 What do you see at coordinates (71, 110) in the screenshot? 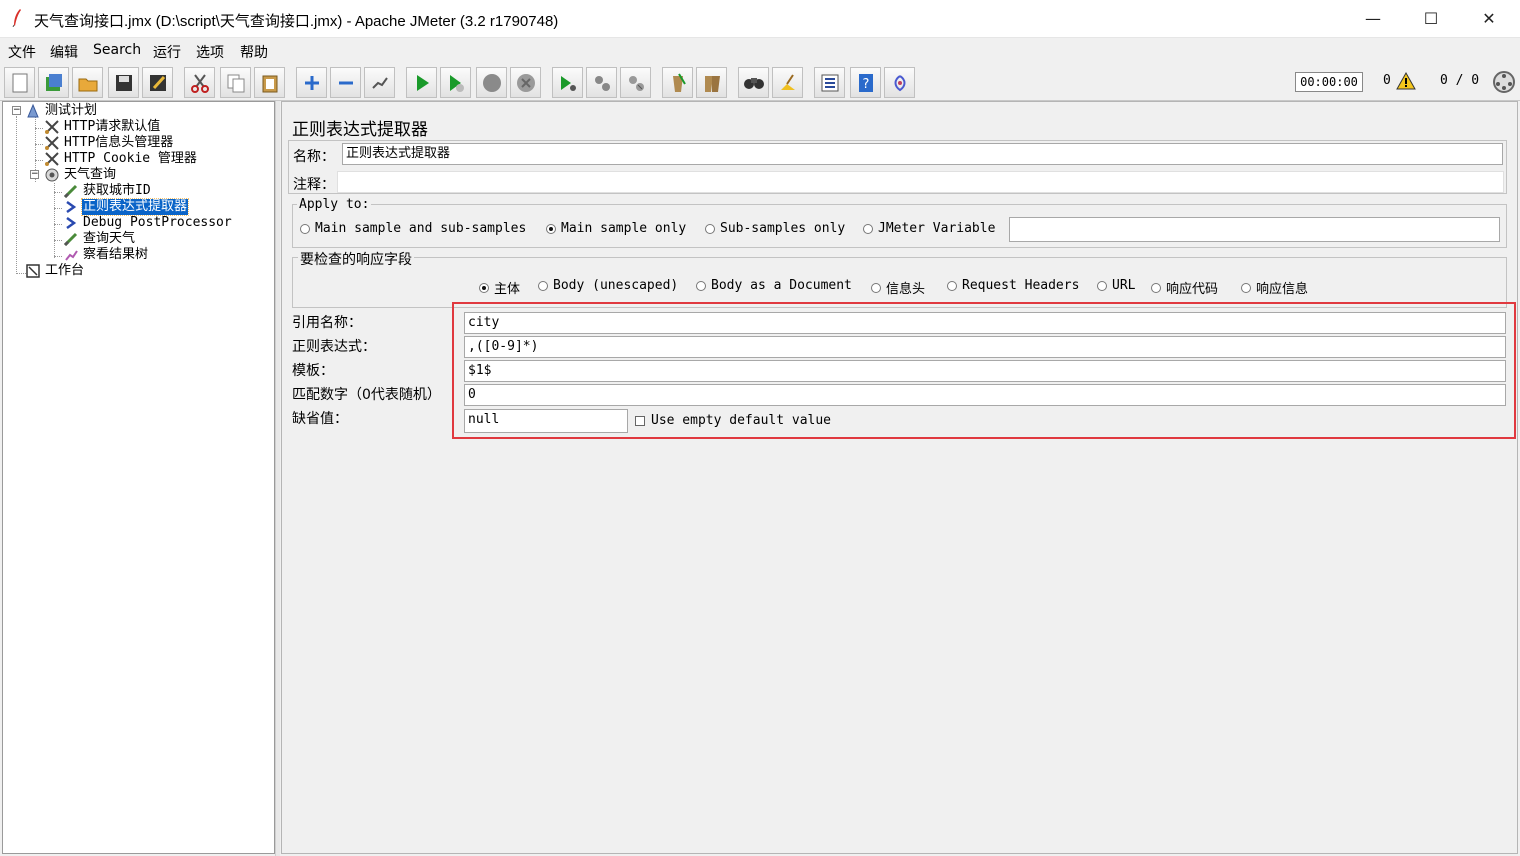
I see `tree-item-label: 测试计划` at bounding box center [71, 110].